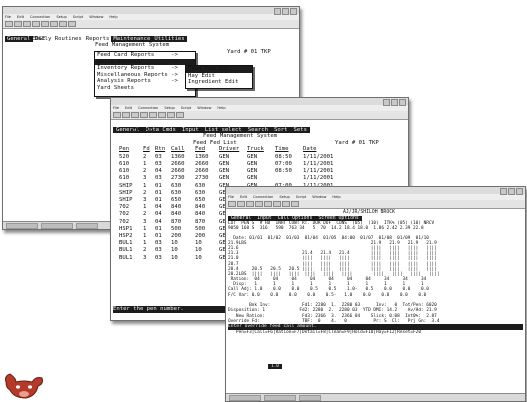 The image size is (527, 402). Describe the element at coordinates (176, 228) in the screenshot. I see `table-cell: 500` at that location.